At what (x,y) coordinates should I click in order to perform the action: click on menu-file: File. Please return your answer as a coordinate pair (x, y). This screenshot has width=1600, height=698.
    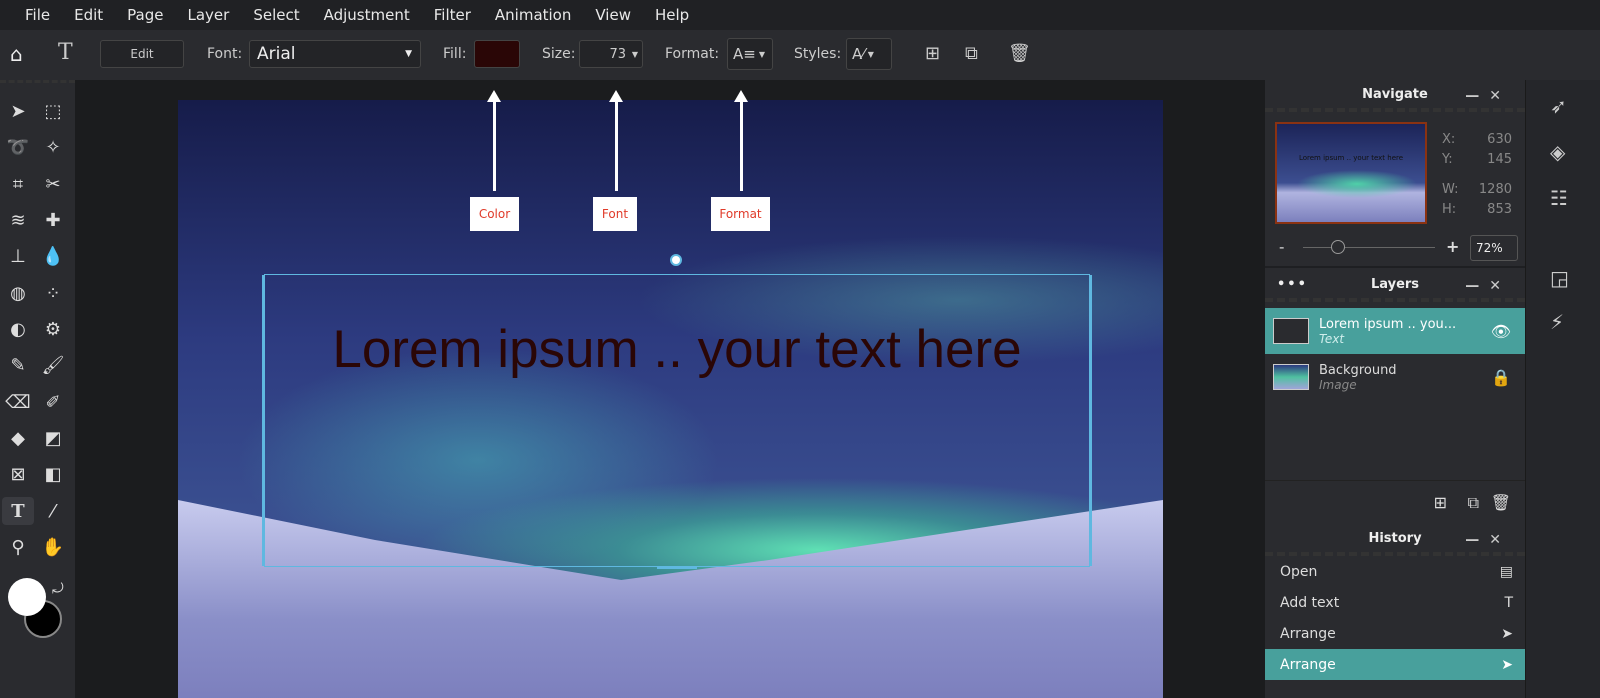
    Looking at the image, I should click on (37, 15).